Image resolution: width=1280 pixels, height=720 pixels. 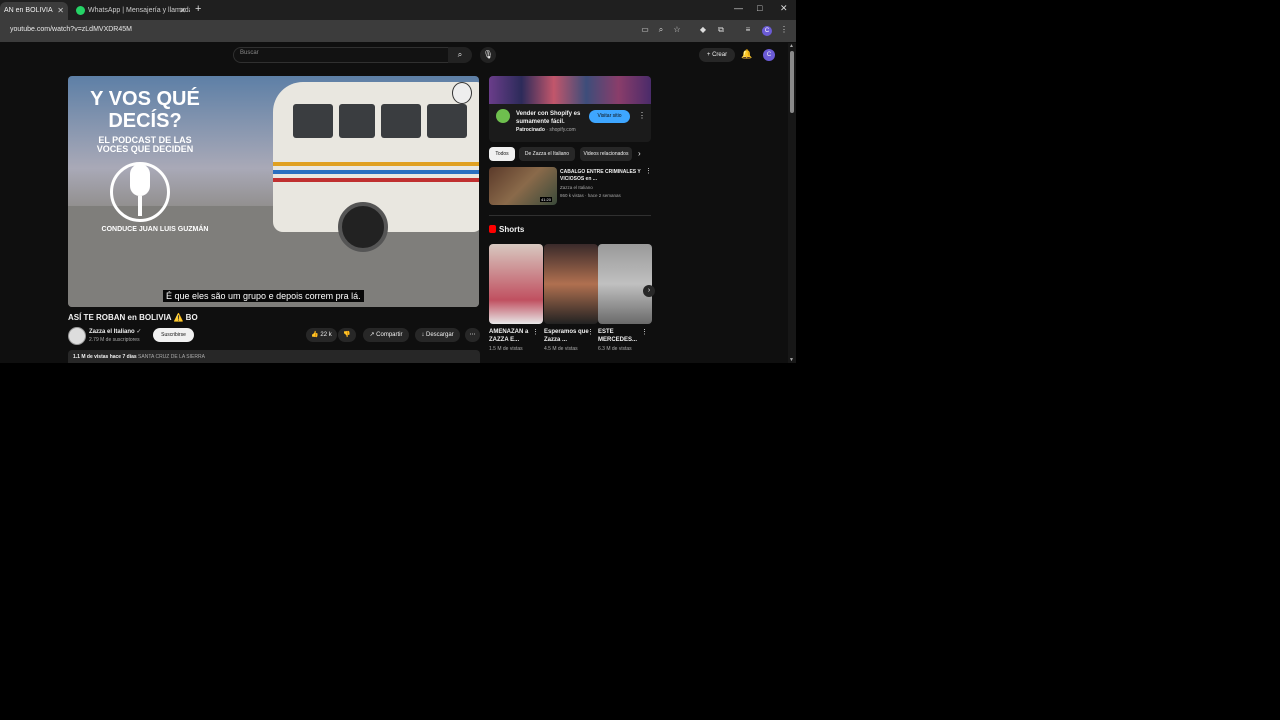 I want to click on location-tag: SANTA CRUZ DE LA SIERRA, so click(x=171, y=357).